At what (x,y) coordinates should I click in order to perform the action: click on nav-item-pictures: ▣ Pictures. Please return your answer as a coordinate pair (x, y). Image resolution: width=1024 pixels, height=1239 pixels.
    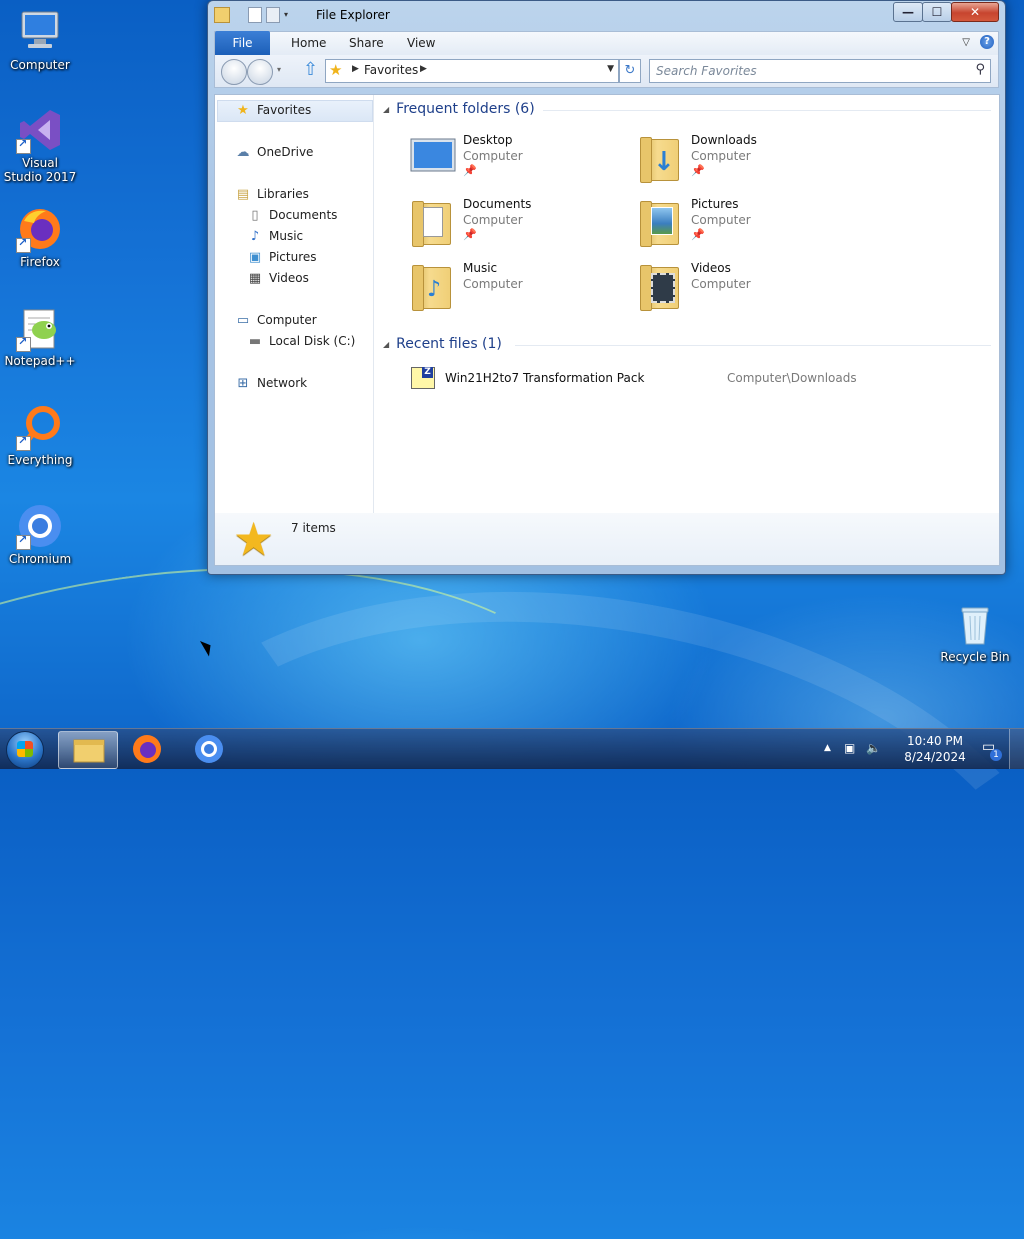
    Looking at the image, I should click on (282, 257).